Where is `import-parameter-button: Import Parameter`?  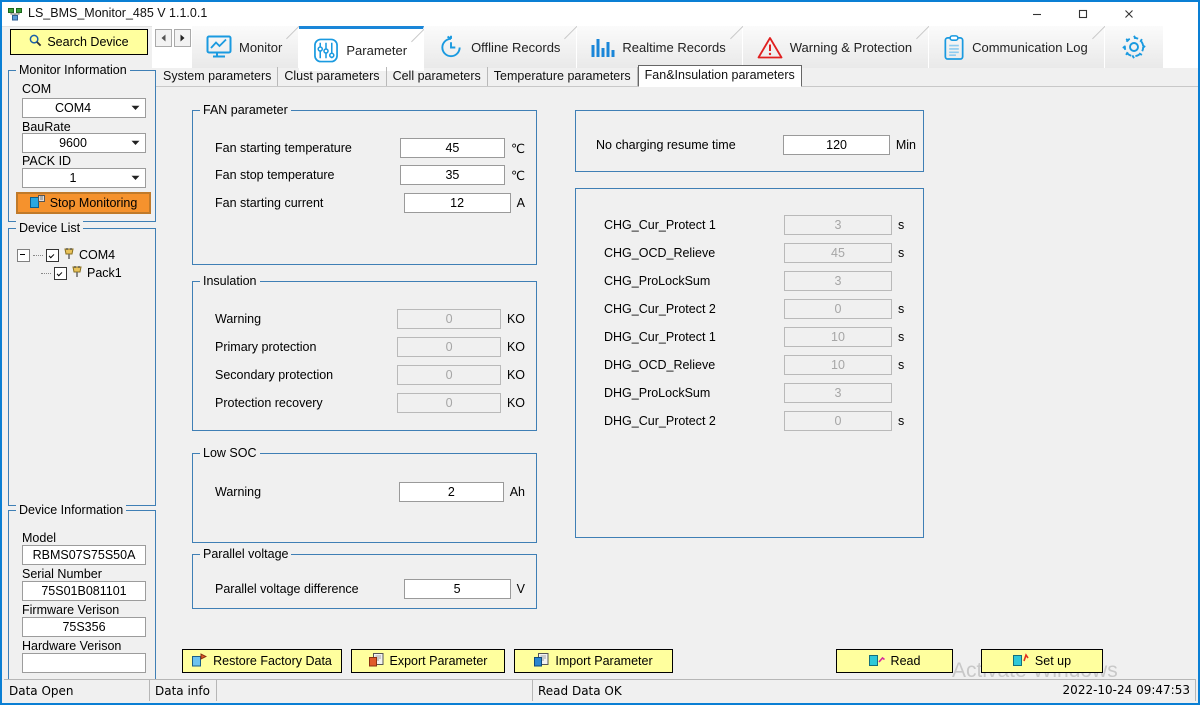
import-parameter-button: Import Parameter is located at coordinates (593, 661).